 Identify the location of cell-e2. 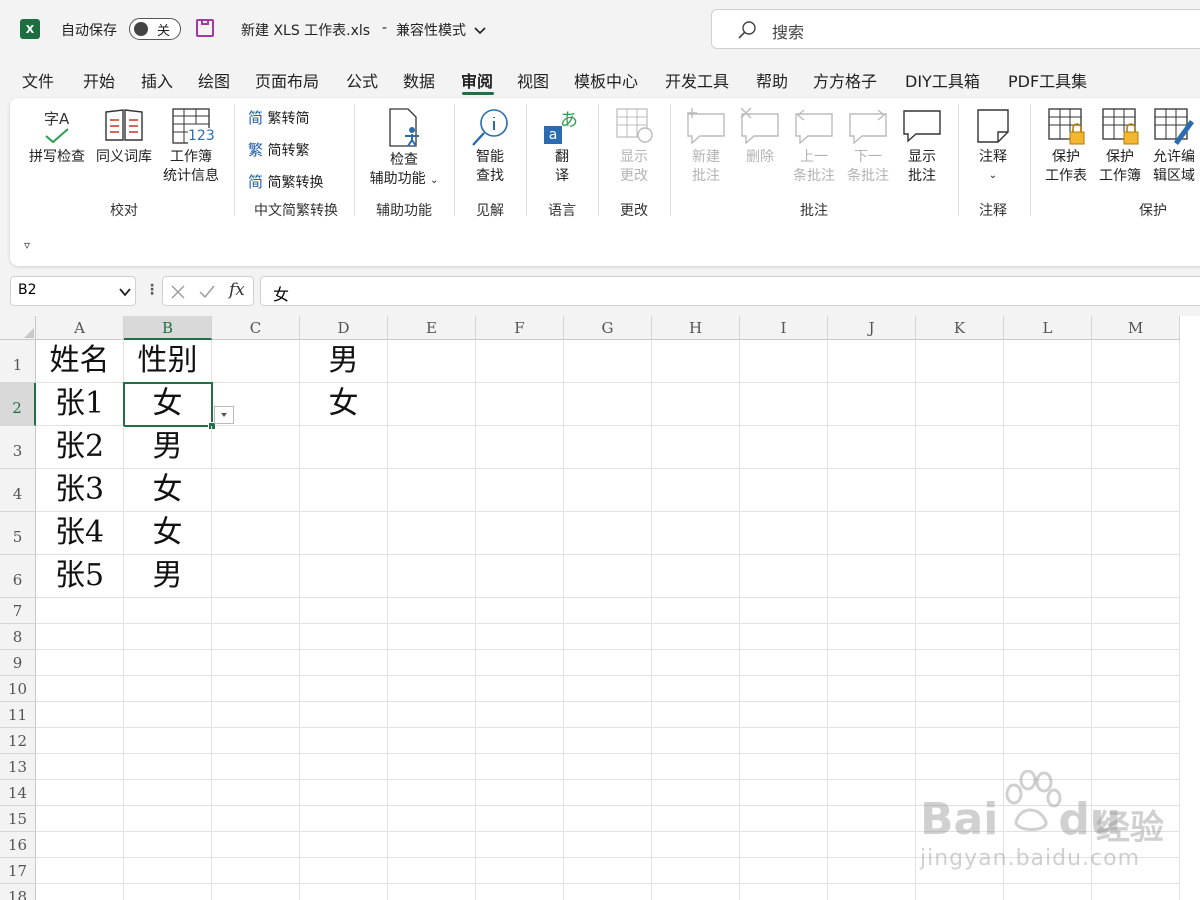
(432, 404).